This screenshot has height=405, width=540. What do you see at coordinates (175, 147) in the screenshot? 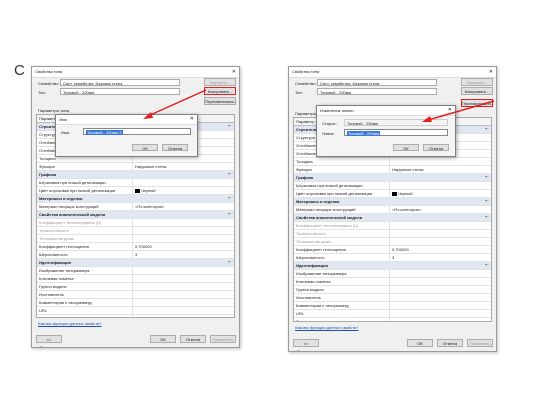
I see `name-dialog-cancel-button: Отмена` at bounding box center [175, 147].